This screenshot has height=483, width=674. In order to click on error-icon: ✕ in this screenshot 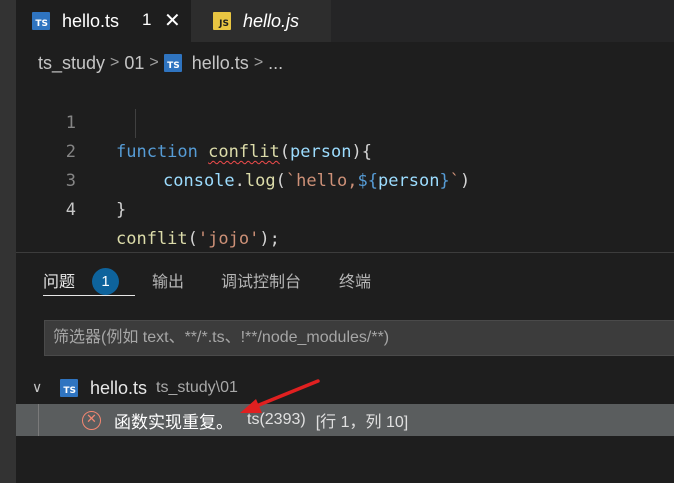, I will do `click(91, 420)`.